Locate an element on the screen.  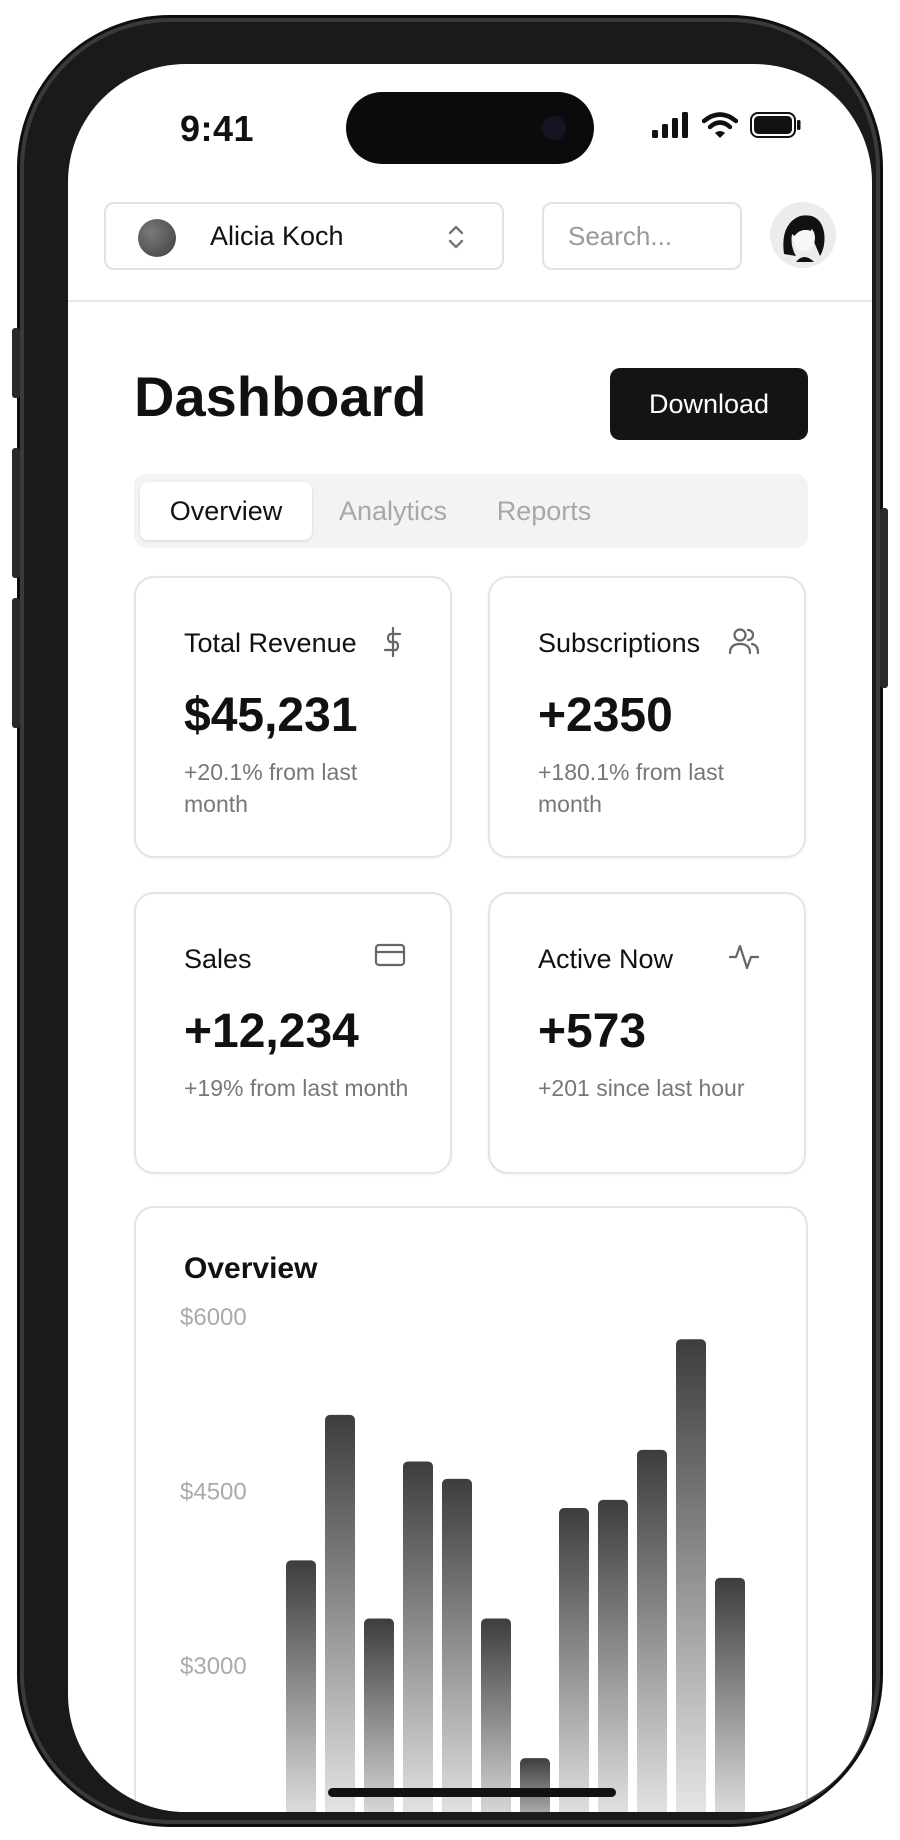
stat-card-sales: Sales +12,234 +19% from last month is located at coordinates (293, 1033).